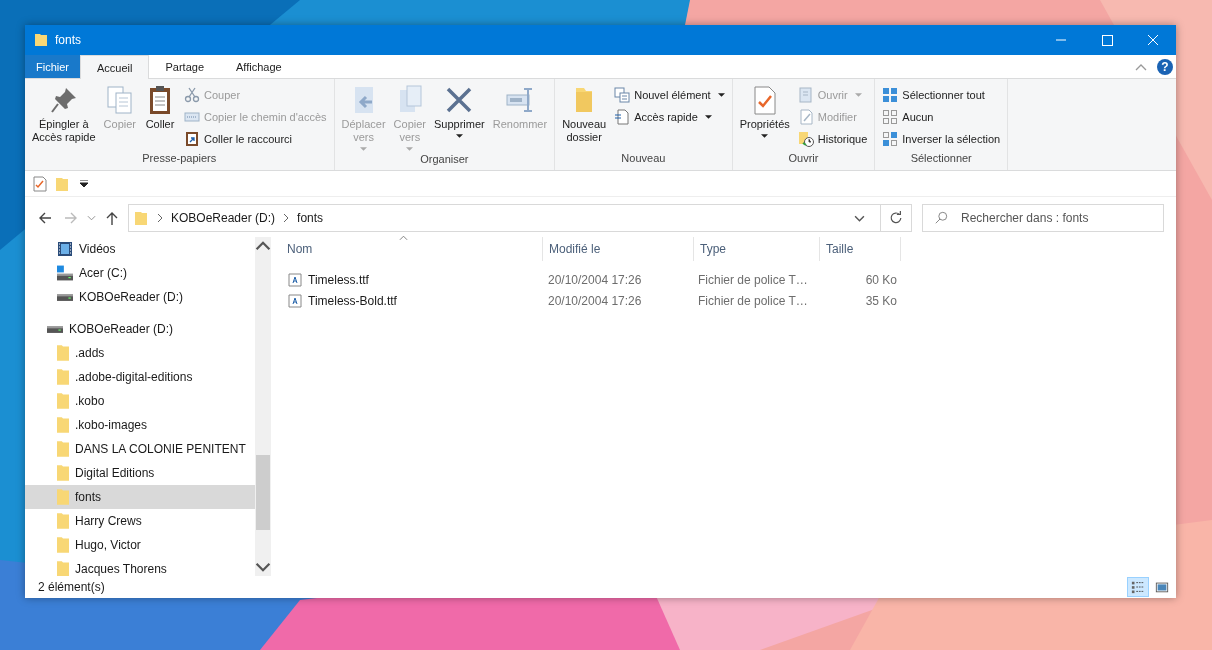  Describe the element at coordinates (411, 279) in the screenshot. I see `table-cell: Timeless.ttf` at that location.